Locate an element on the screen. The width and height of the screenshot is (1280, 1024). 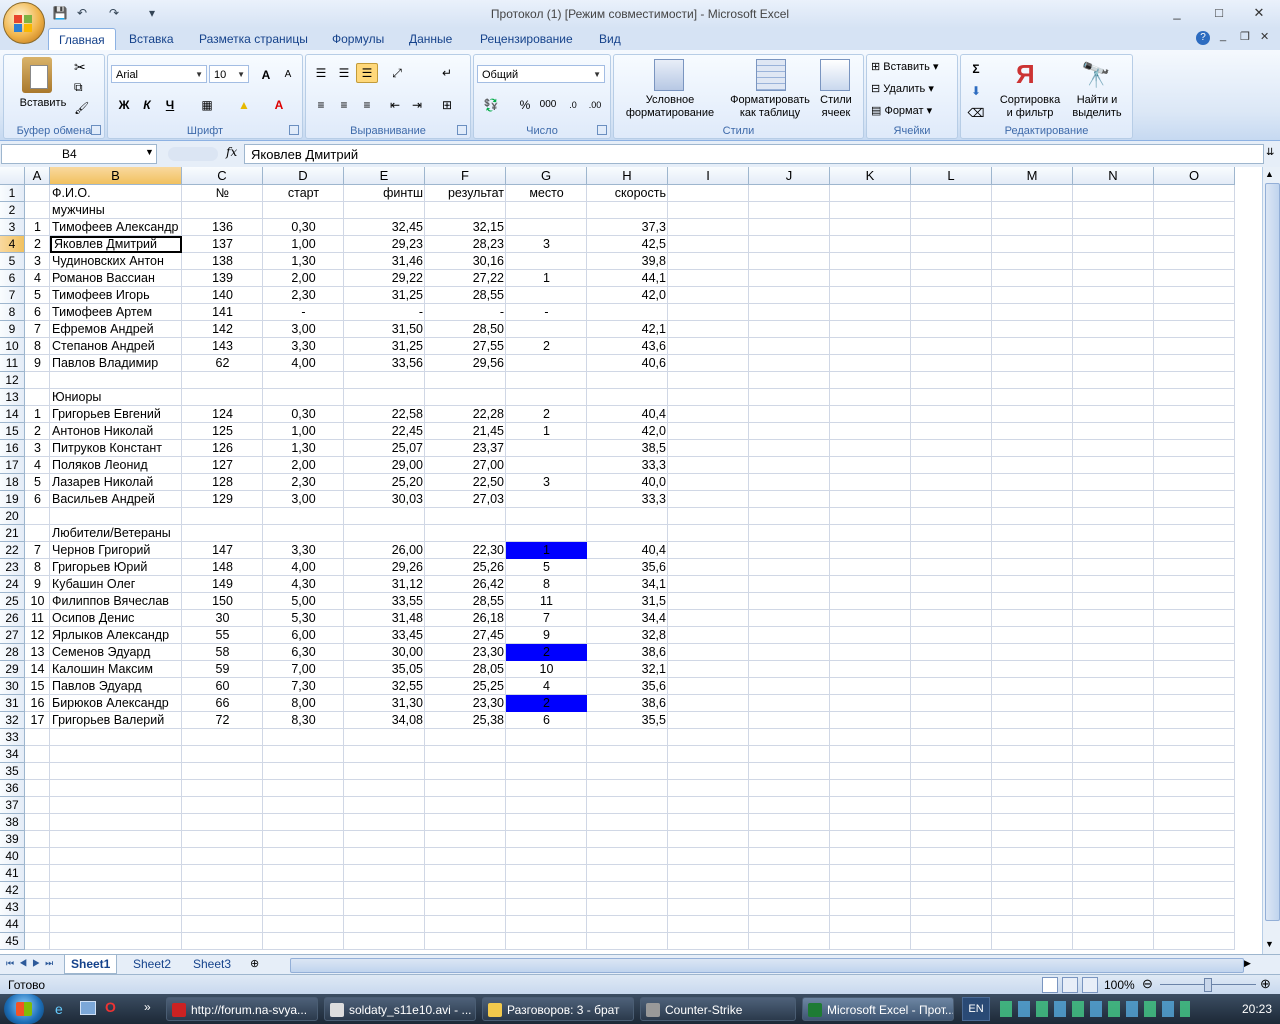
row-header: 39 is located at coordinates (12, 839).